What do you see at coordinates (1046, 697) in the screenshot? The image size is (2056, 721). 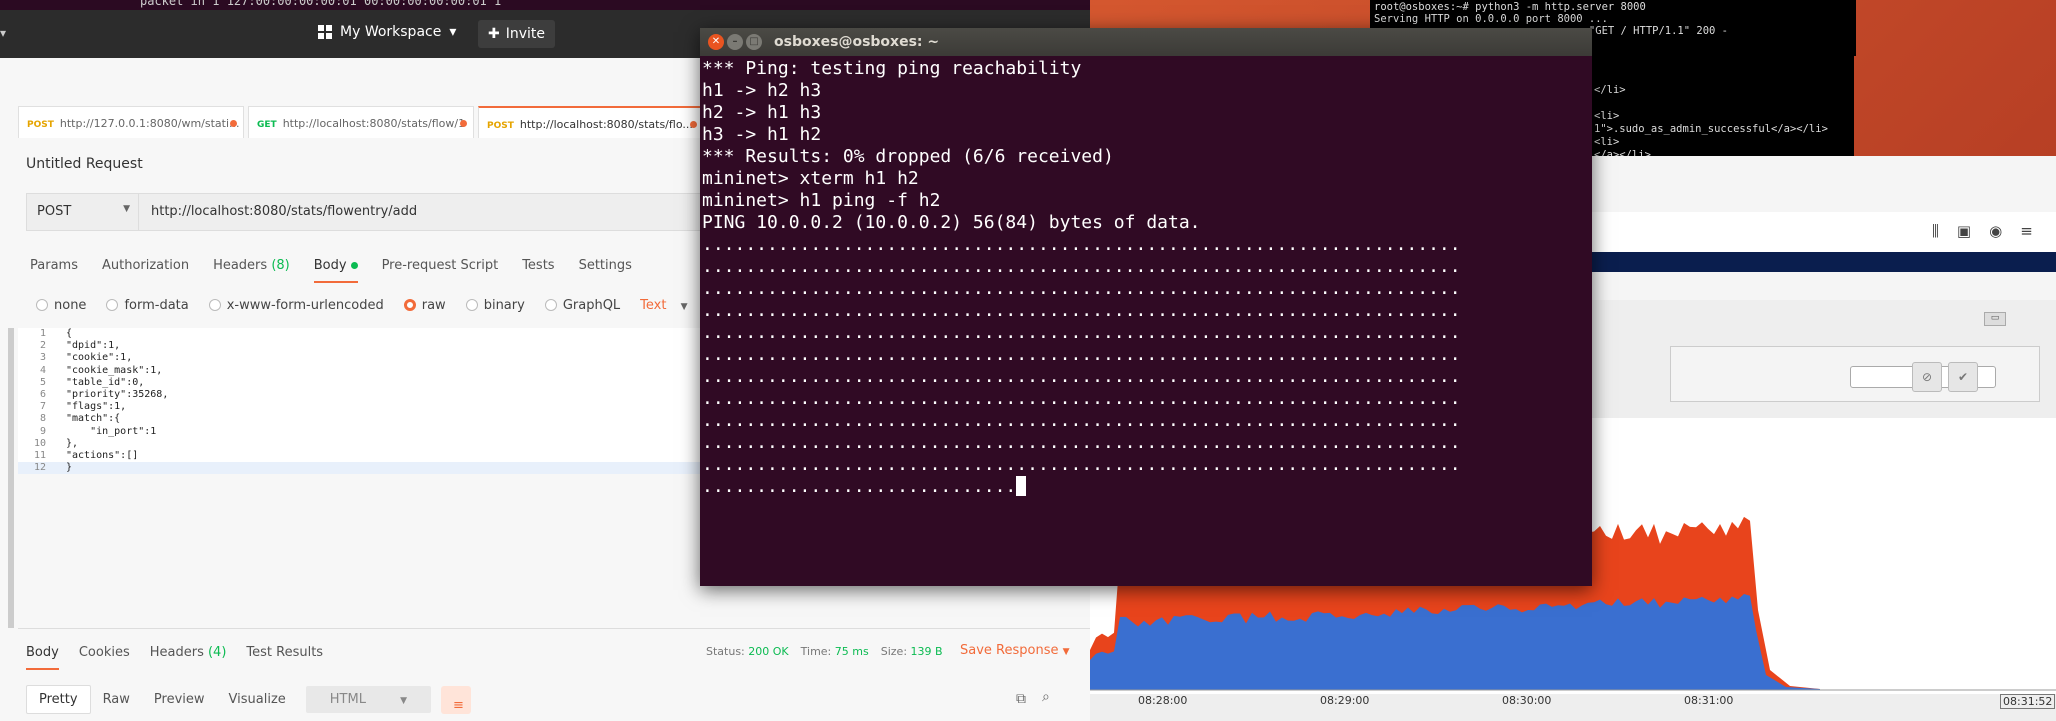 I see `search-icon: ⌕` at bounding box center [1046, 697].